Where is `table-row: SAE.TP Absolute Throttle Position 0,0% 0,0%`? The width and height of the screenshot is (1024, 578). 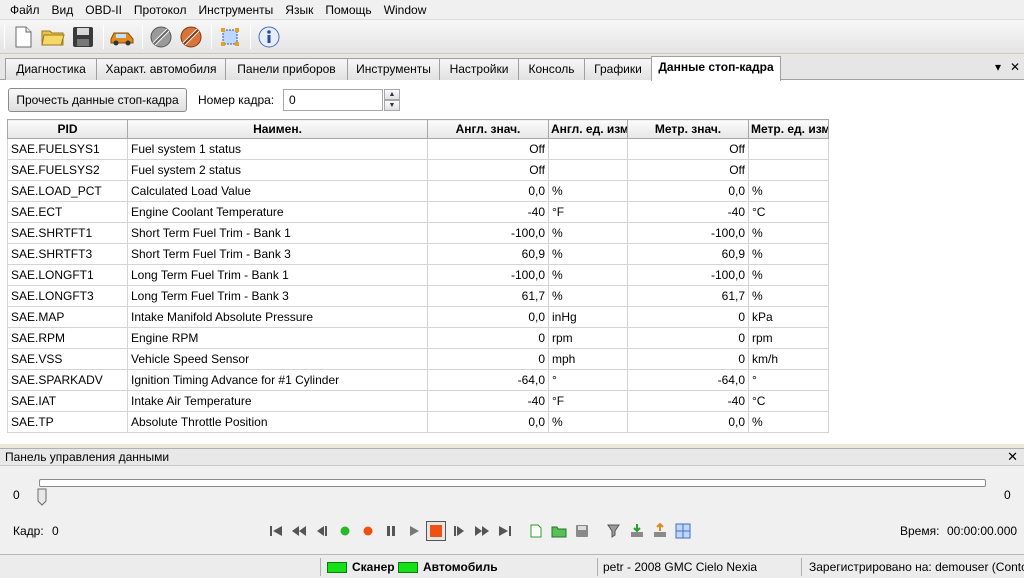 table-row: SAE.TP Absolute Throttle Position 0,0% 0,0% is located at coordinates (418, 422).